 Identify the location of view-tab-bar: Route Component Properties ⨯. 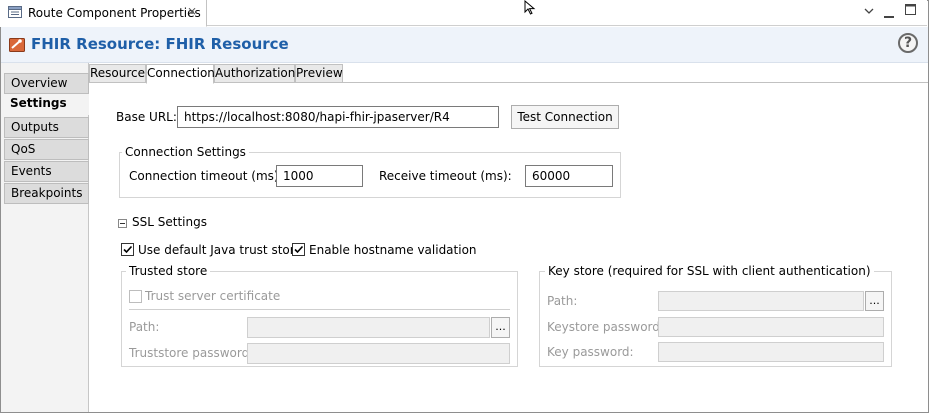
(463, 13).